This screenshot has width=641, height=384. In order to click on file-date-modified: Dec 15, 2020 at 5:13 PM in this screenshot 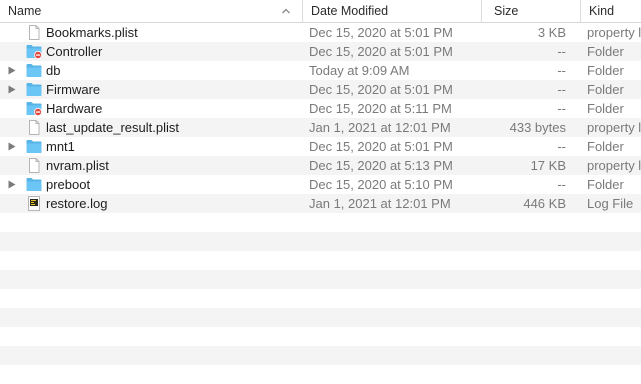, I will do `click(381, 165)`.